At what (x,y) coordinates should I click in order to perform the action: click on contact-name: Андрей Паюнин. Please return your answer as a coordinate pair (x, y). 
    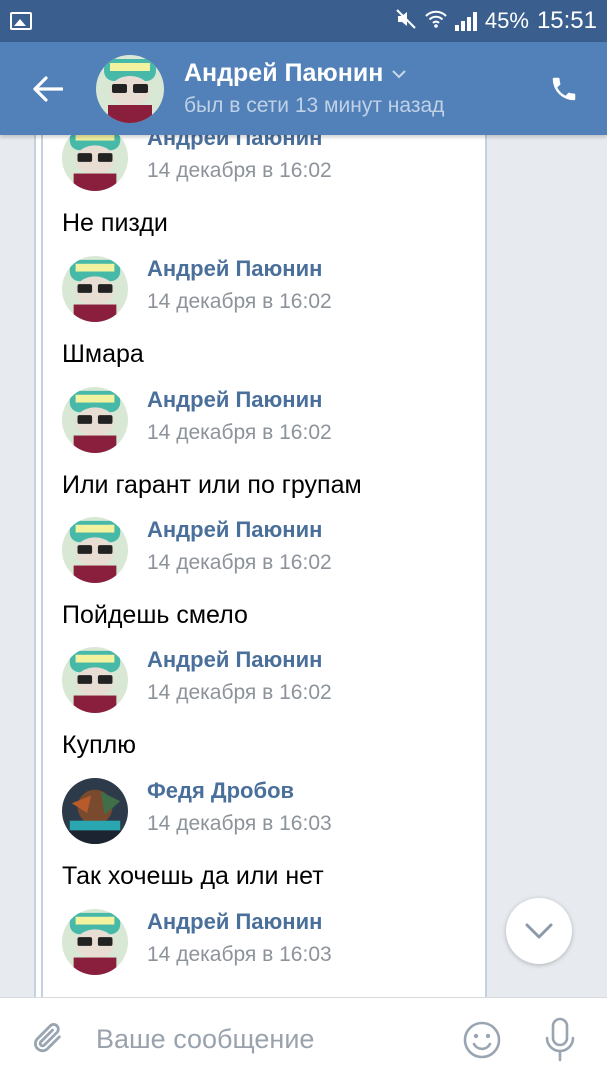
    Looking at the image, I should click on (284, 73).